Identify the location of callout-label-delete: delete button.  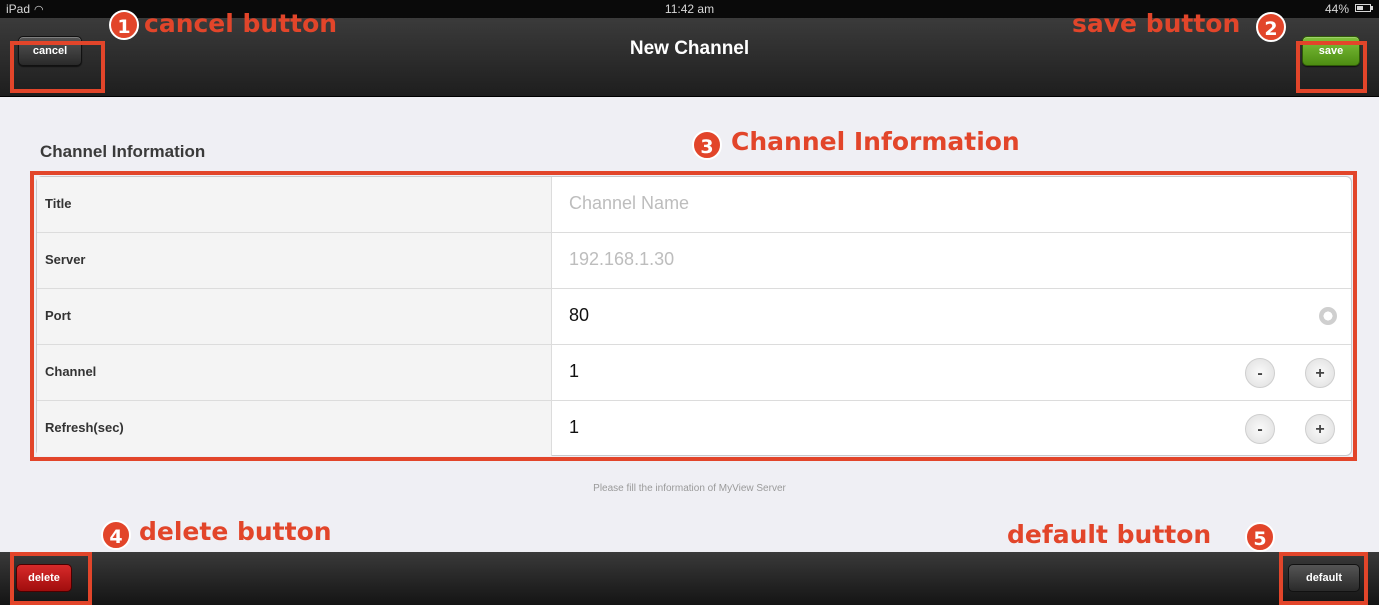
(235, 531).